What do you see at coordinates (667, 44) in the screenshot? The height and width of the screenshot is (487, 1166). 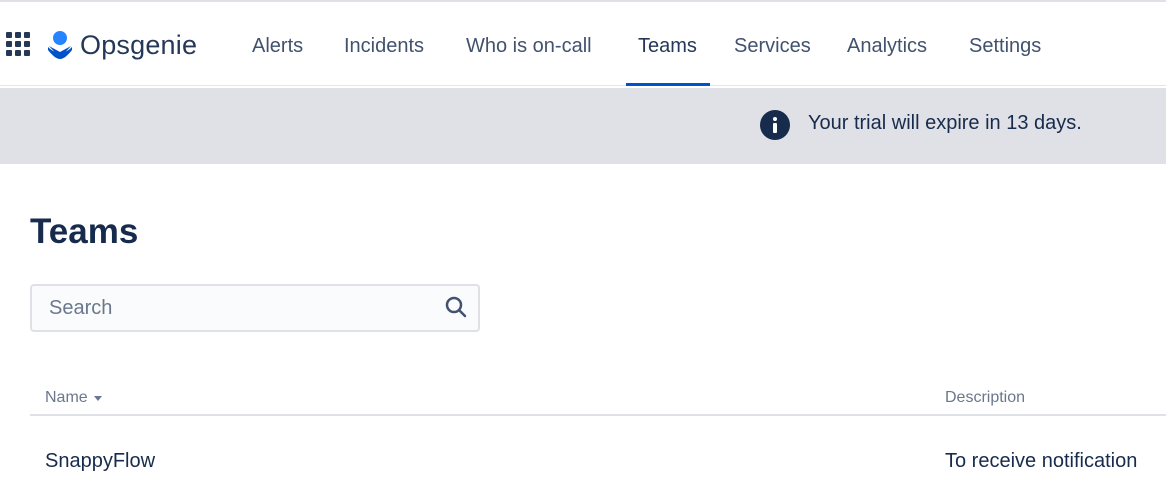 I see `nav-item-teams: Teams` at bounding box center [667, 44].